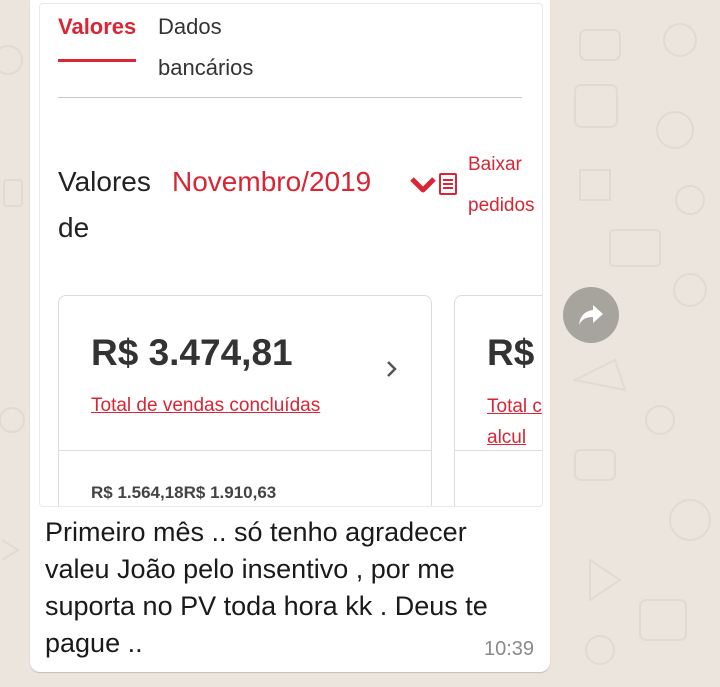 This screenshot has height=687, width=720. Describe the element at coordinates (206, 47) in the screenshot. I see `tab-dados-bancarios: Dados bancários` at that location.